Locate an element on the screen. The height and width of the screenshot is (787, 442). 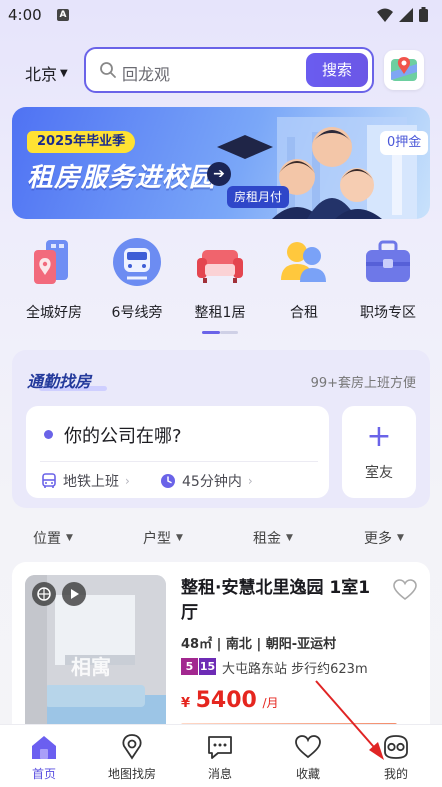
category-city-houses: 全城好房 is located at coordinates (54, 279).